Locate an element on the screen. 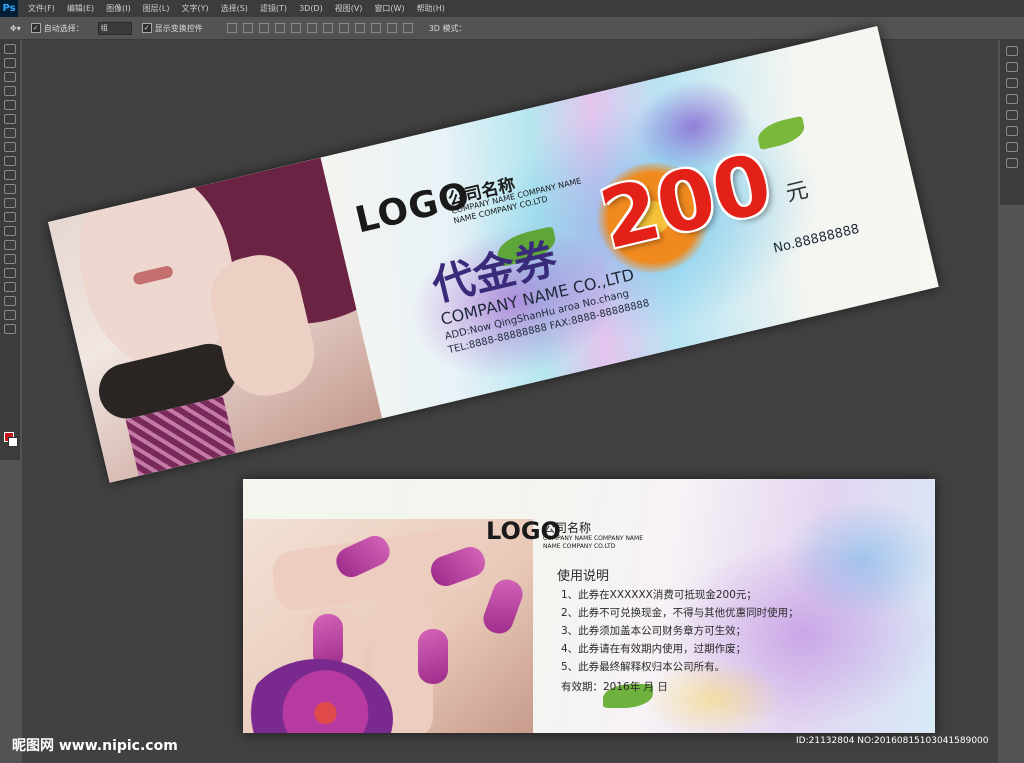 The height and width of the screenshot is (763, 1024). menu-3d: 3D(D) is located at coordinates (311, 8).